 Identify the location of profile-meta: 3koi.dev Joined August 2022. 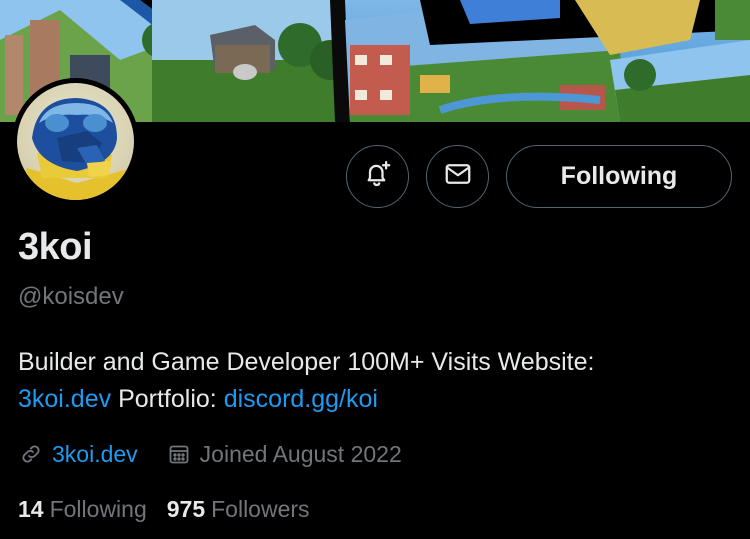
(224, 454).